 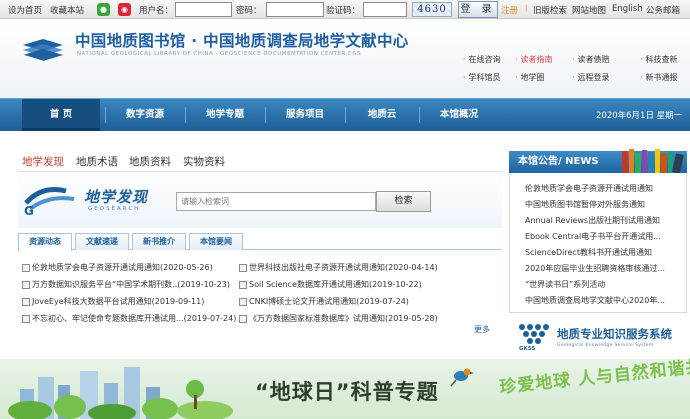 What do you see at coordinates (661, 77) in the screenshot?
I see `quick-link-label: 新书通报` at bounding box center [661, 77].